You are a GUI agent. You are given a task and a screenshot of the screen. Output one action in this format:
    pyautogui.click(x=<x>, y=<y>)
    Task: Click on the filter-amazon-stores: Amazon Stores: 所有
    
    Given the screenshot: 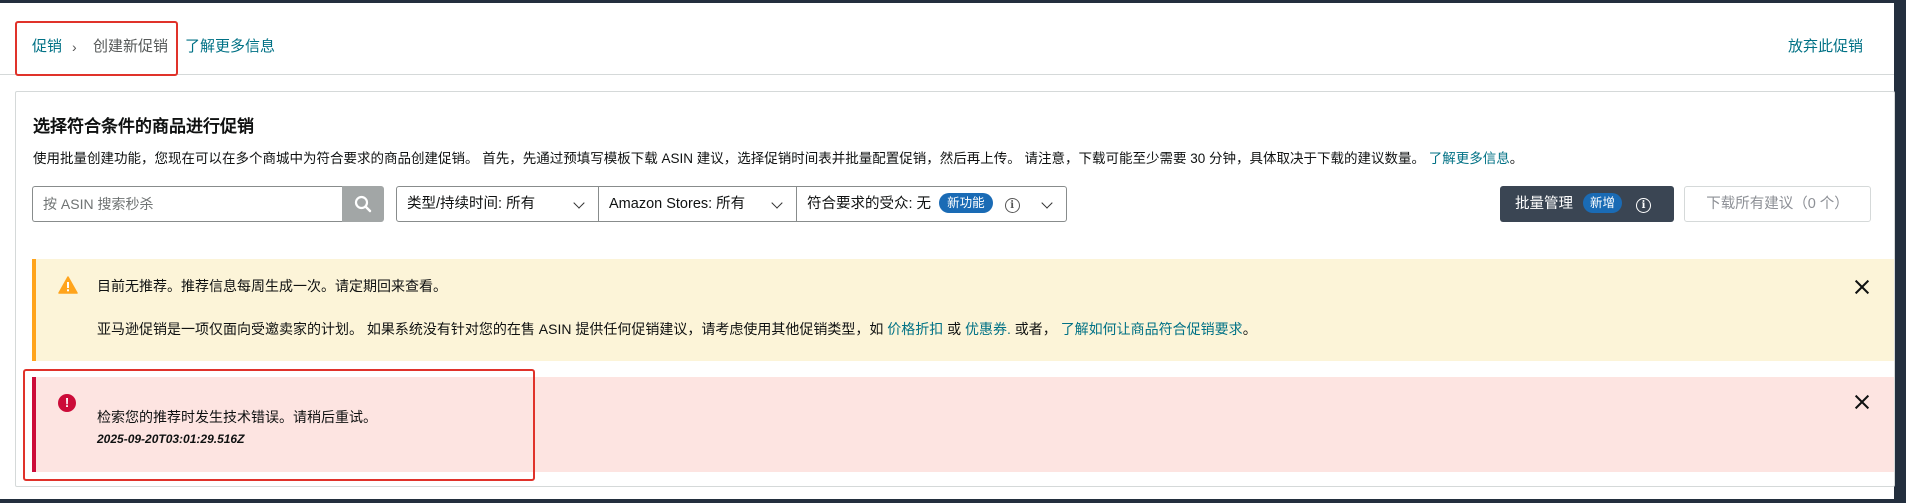 What is the action you would take?
    pyautogui.click(x=697, y=204)
    